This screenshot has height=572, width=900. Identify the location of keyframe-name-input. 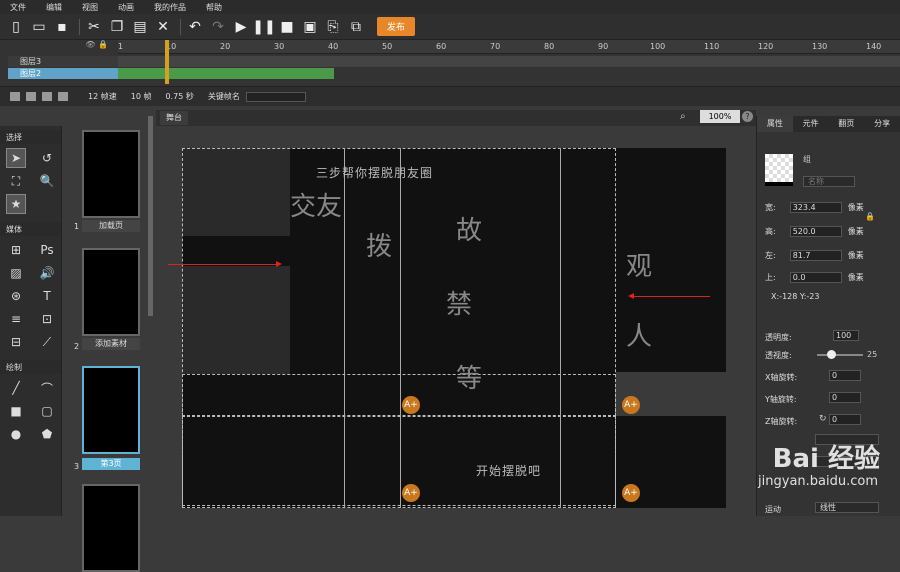
(275, 96).